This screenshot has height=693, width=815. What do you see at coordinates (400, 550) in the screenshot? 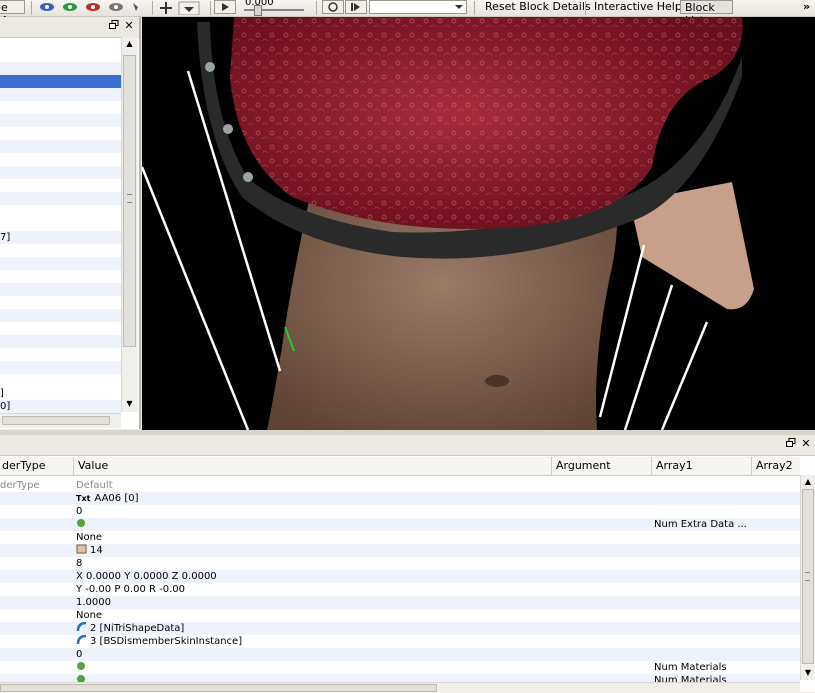
I see `table-row: 14` at bounding box center [400, 550].